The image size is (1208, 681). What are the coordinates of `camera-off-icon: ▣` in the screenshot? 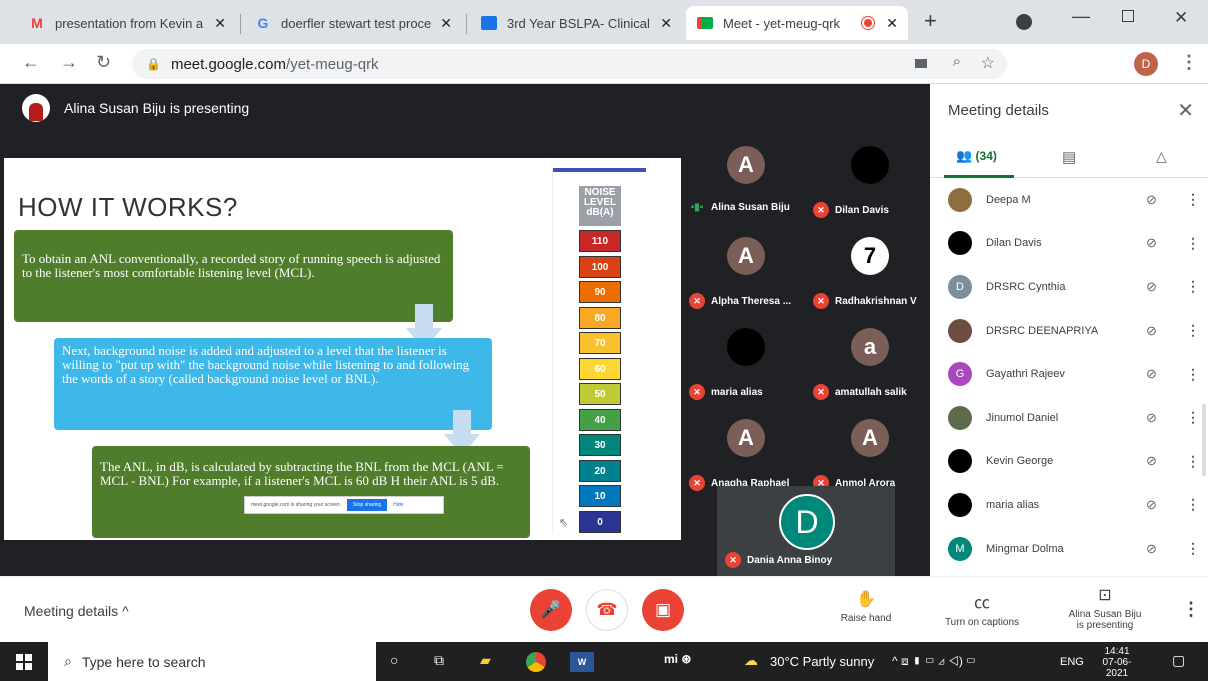 It's located at (663, 609).